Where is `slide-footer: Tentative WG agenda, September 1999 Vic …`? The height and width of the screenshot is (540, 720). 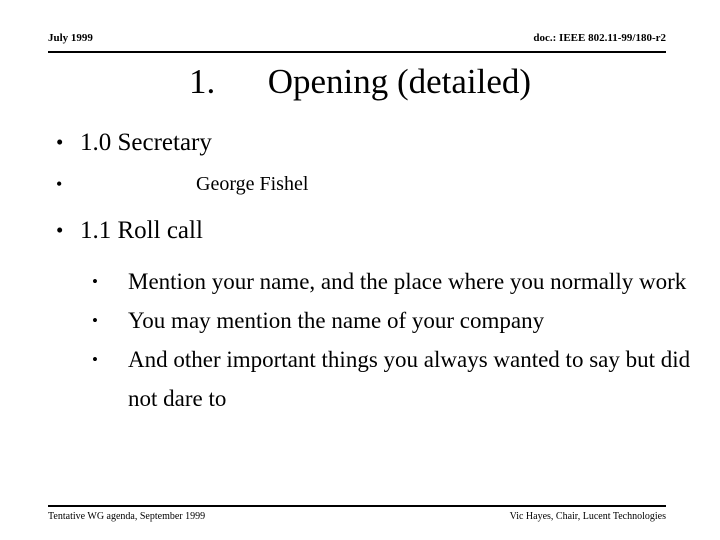
slide-footer: Tentative WG agenda, September 1999 Vic … is located at coordinates (357, 515).